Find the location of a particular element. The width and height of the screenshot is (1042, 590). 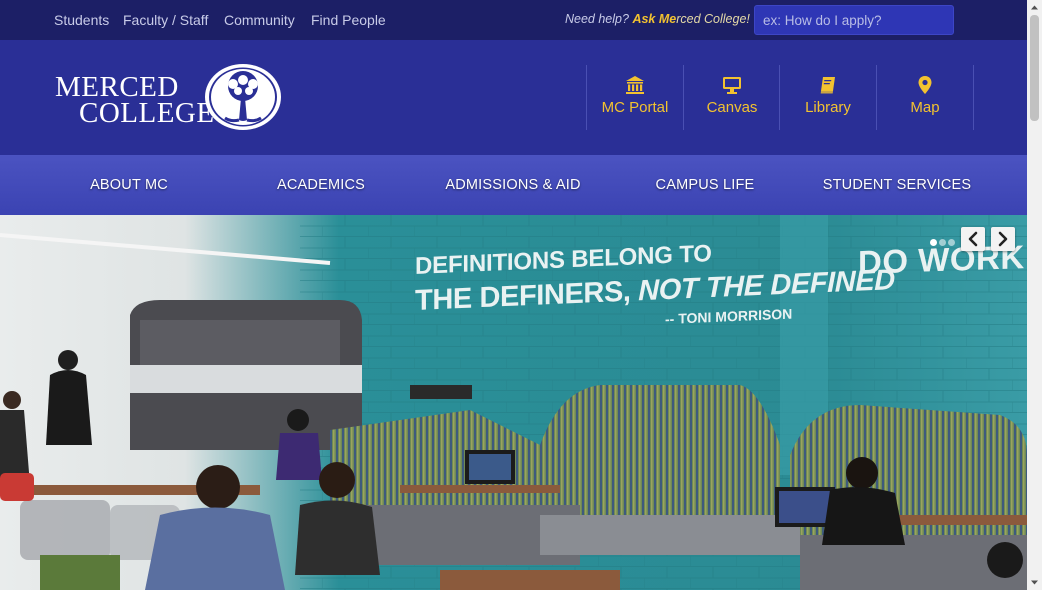

ask-merced-link: Ask Me is located at coordinates (654, 19).